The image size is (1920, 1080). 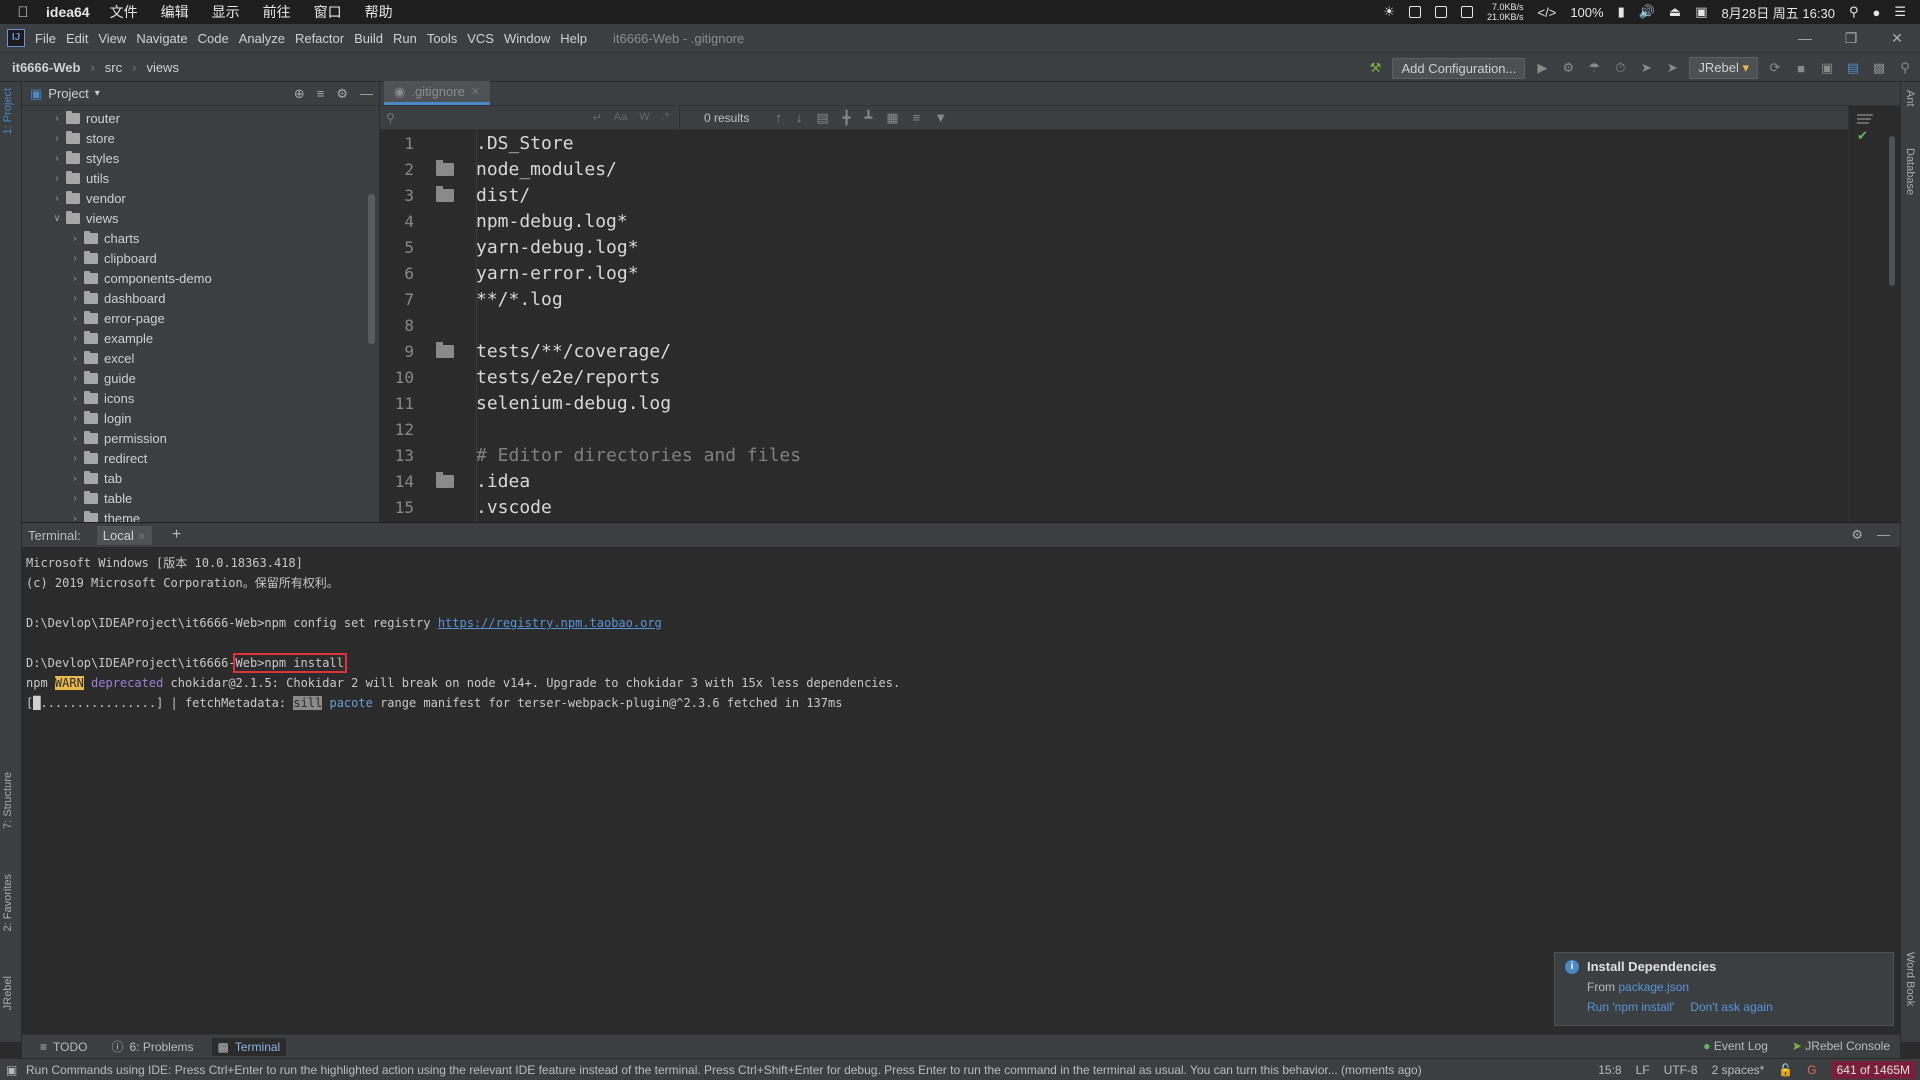 What do you see at coordinates (1910, 171) in the screenshot?
I see `tool-window-database: Database` at bounding box center [1910, 171].